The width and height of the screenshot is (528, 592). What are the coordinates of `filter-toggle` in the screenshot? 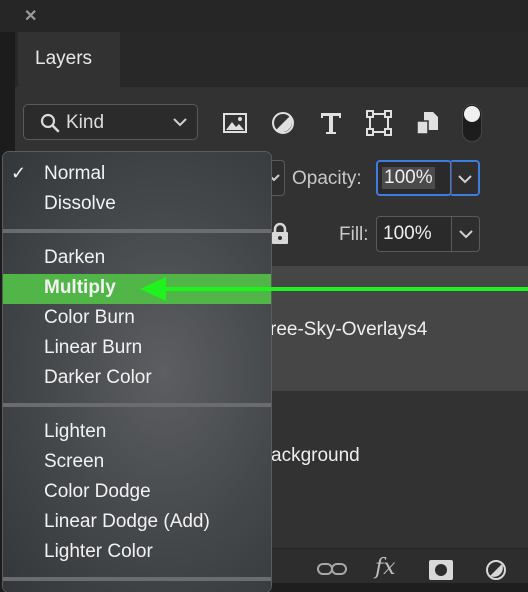 It's located at (472, 123).